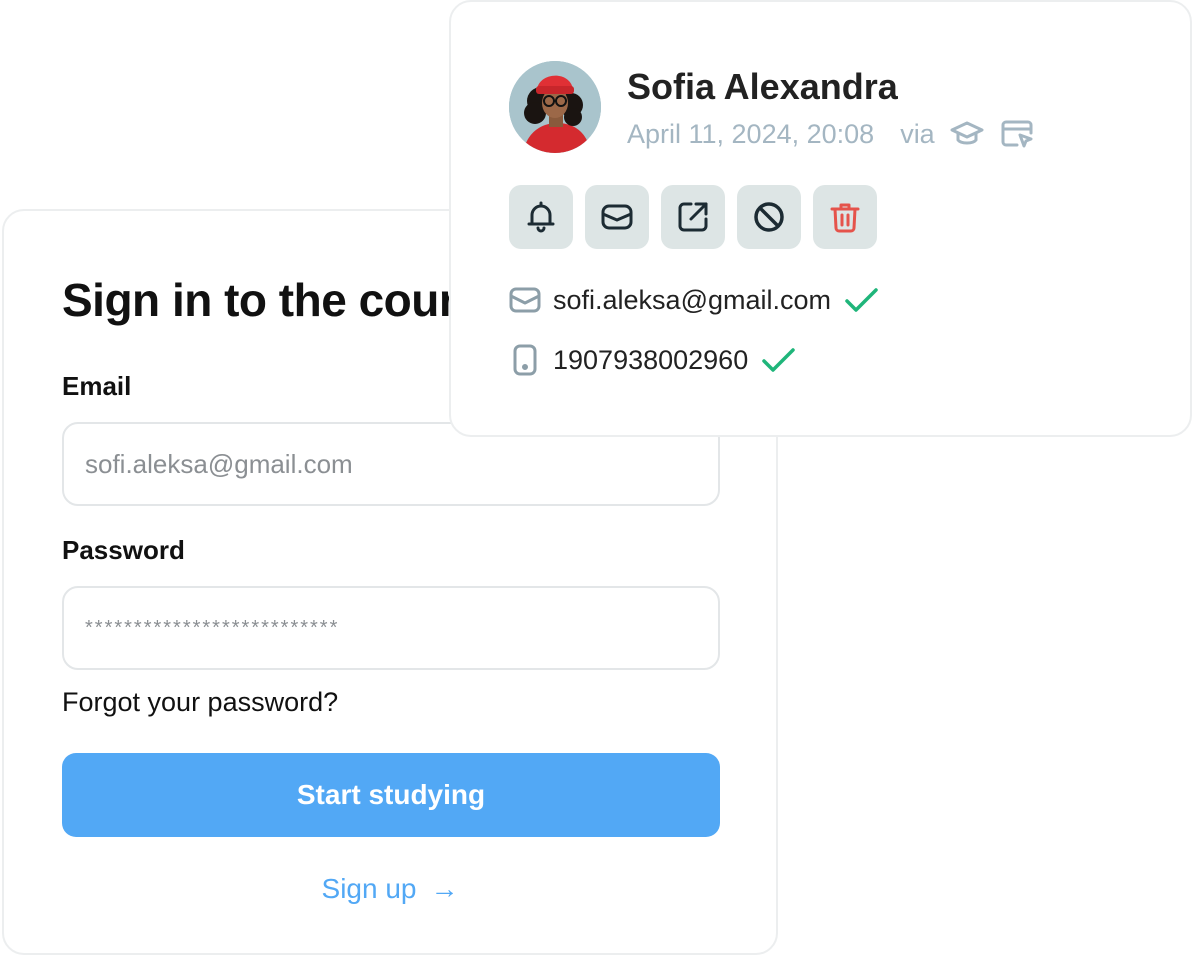 The width and height of the screenshot is (1192, 956). Describe the element at coordinates (762, 86) in the screenshot. I see `profile-name: Sofia Alexandra` at that location.